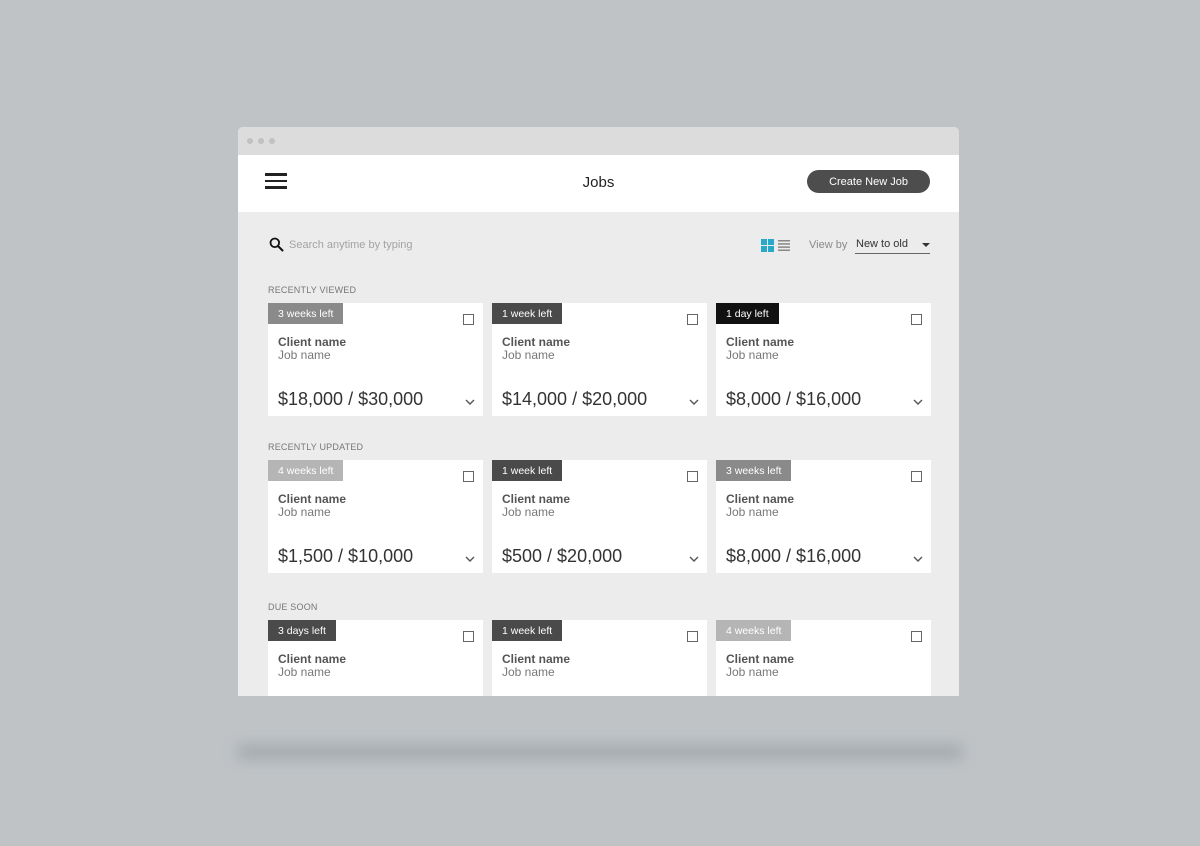 Image resolution: width=1200 pixels, height=846 pixels. What do you see at coordinates (272, 141) in the screenshot?
I see `window-dot-maximize` at bounding box center [272, 141].